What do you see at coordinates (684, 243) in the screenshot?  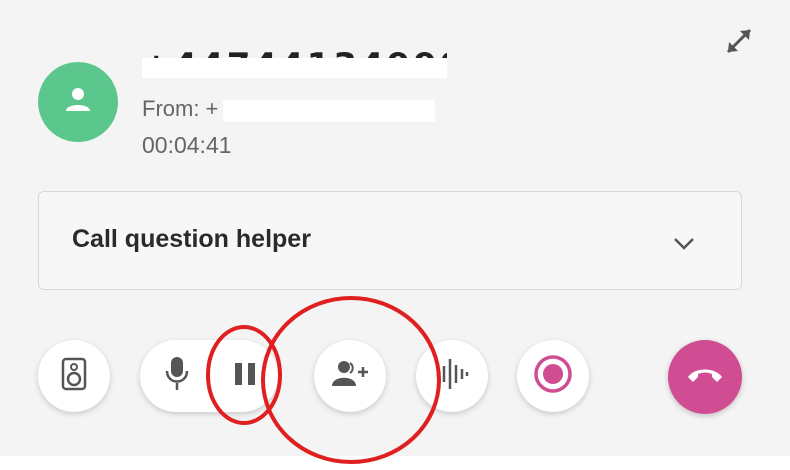 I see `chevron-down-icon` at bounding box center [684, 243].